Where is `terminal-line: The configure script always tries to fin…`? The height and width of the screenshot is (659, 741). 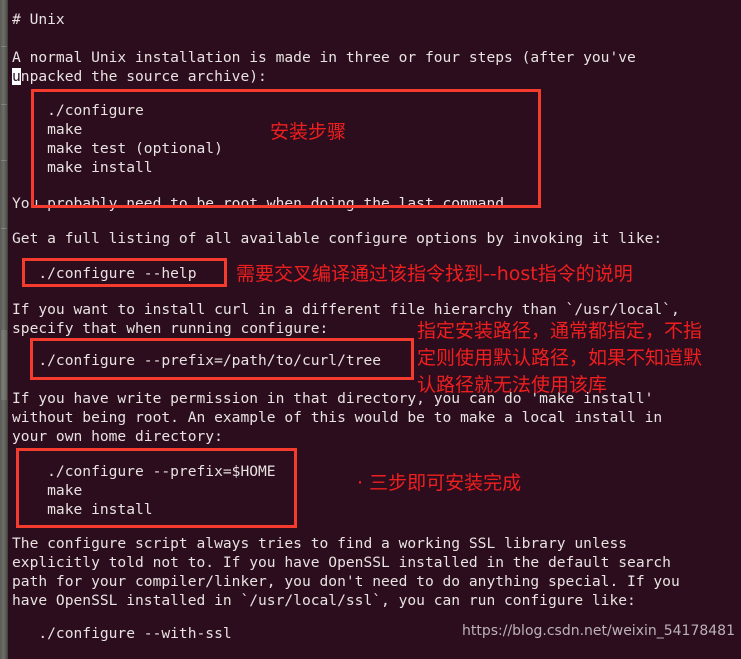 terminal-line: The configure script always tries to fin… is located at coordinates (320, 543).